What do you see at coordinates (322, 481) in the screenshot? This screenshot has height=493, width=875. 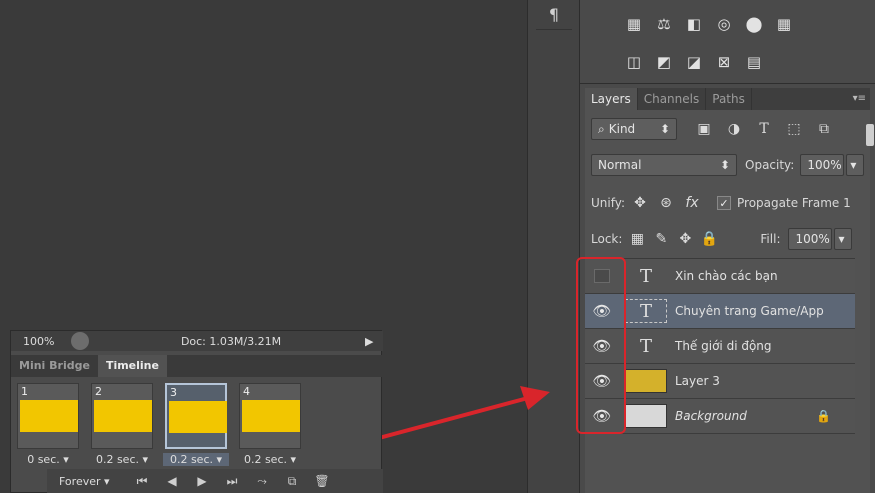 I see `delete-frame-icon: 🗑` at bounding box center [322, 481].